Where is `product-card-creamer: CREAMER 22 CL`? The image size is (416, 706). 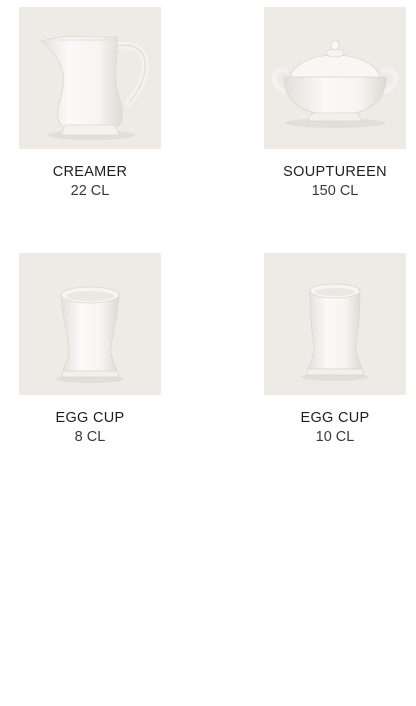 product-card-creamer: CREAMER 22 CL is located at coordinates (90, 104).